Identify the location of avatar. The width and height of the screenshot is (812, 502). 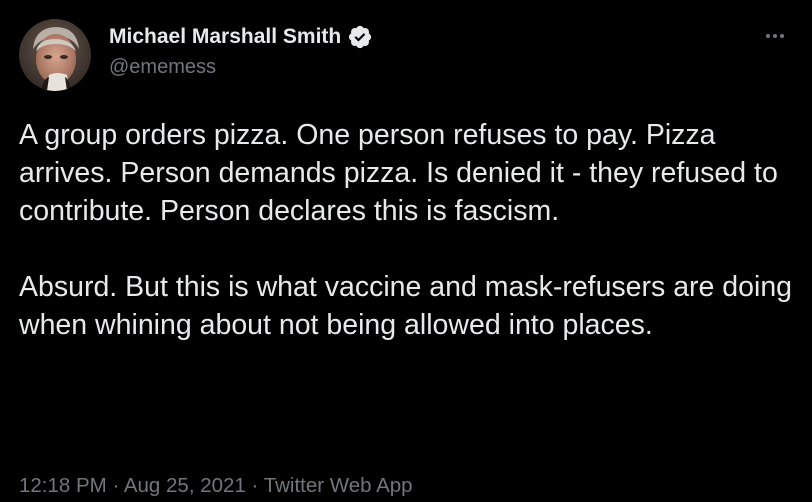
(55, 55).